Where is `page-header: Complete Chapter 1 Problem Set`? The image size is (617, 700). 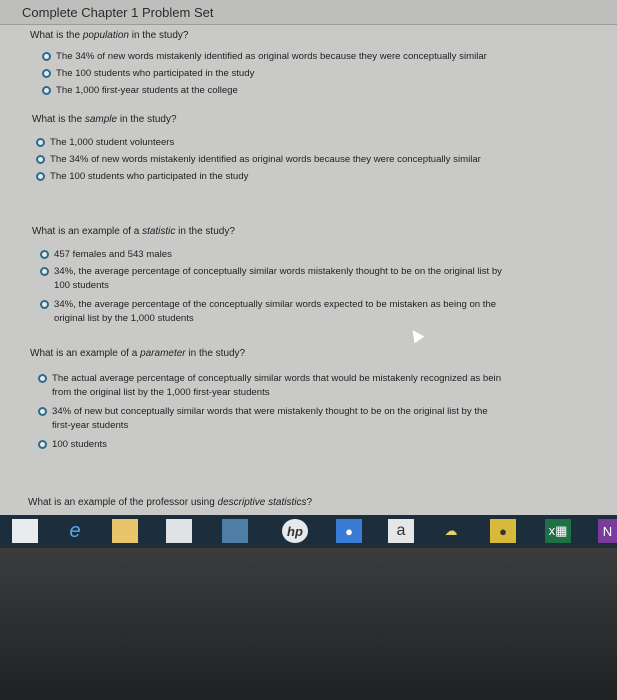 page-header: Complete Chapter 1 Problem Set is located at coordinates (308, 12).